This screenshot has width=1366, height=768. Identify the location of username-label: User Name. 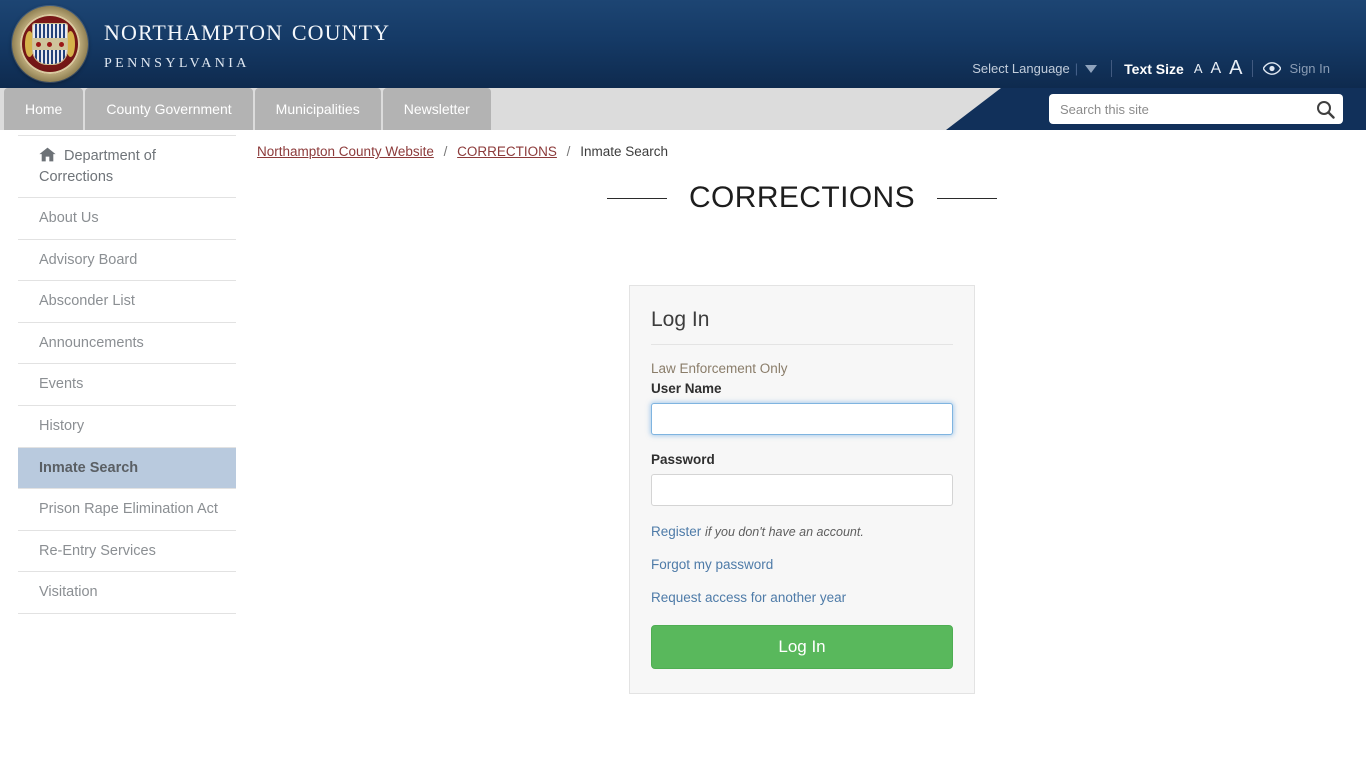
(686, 388).